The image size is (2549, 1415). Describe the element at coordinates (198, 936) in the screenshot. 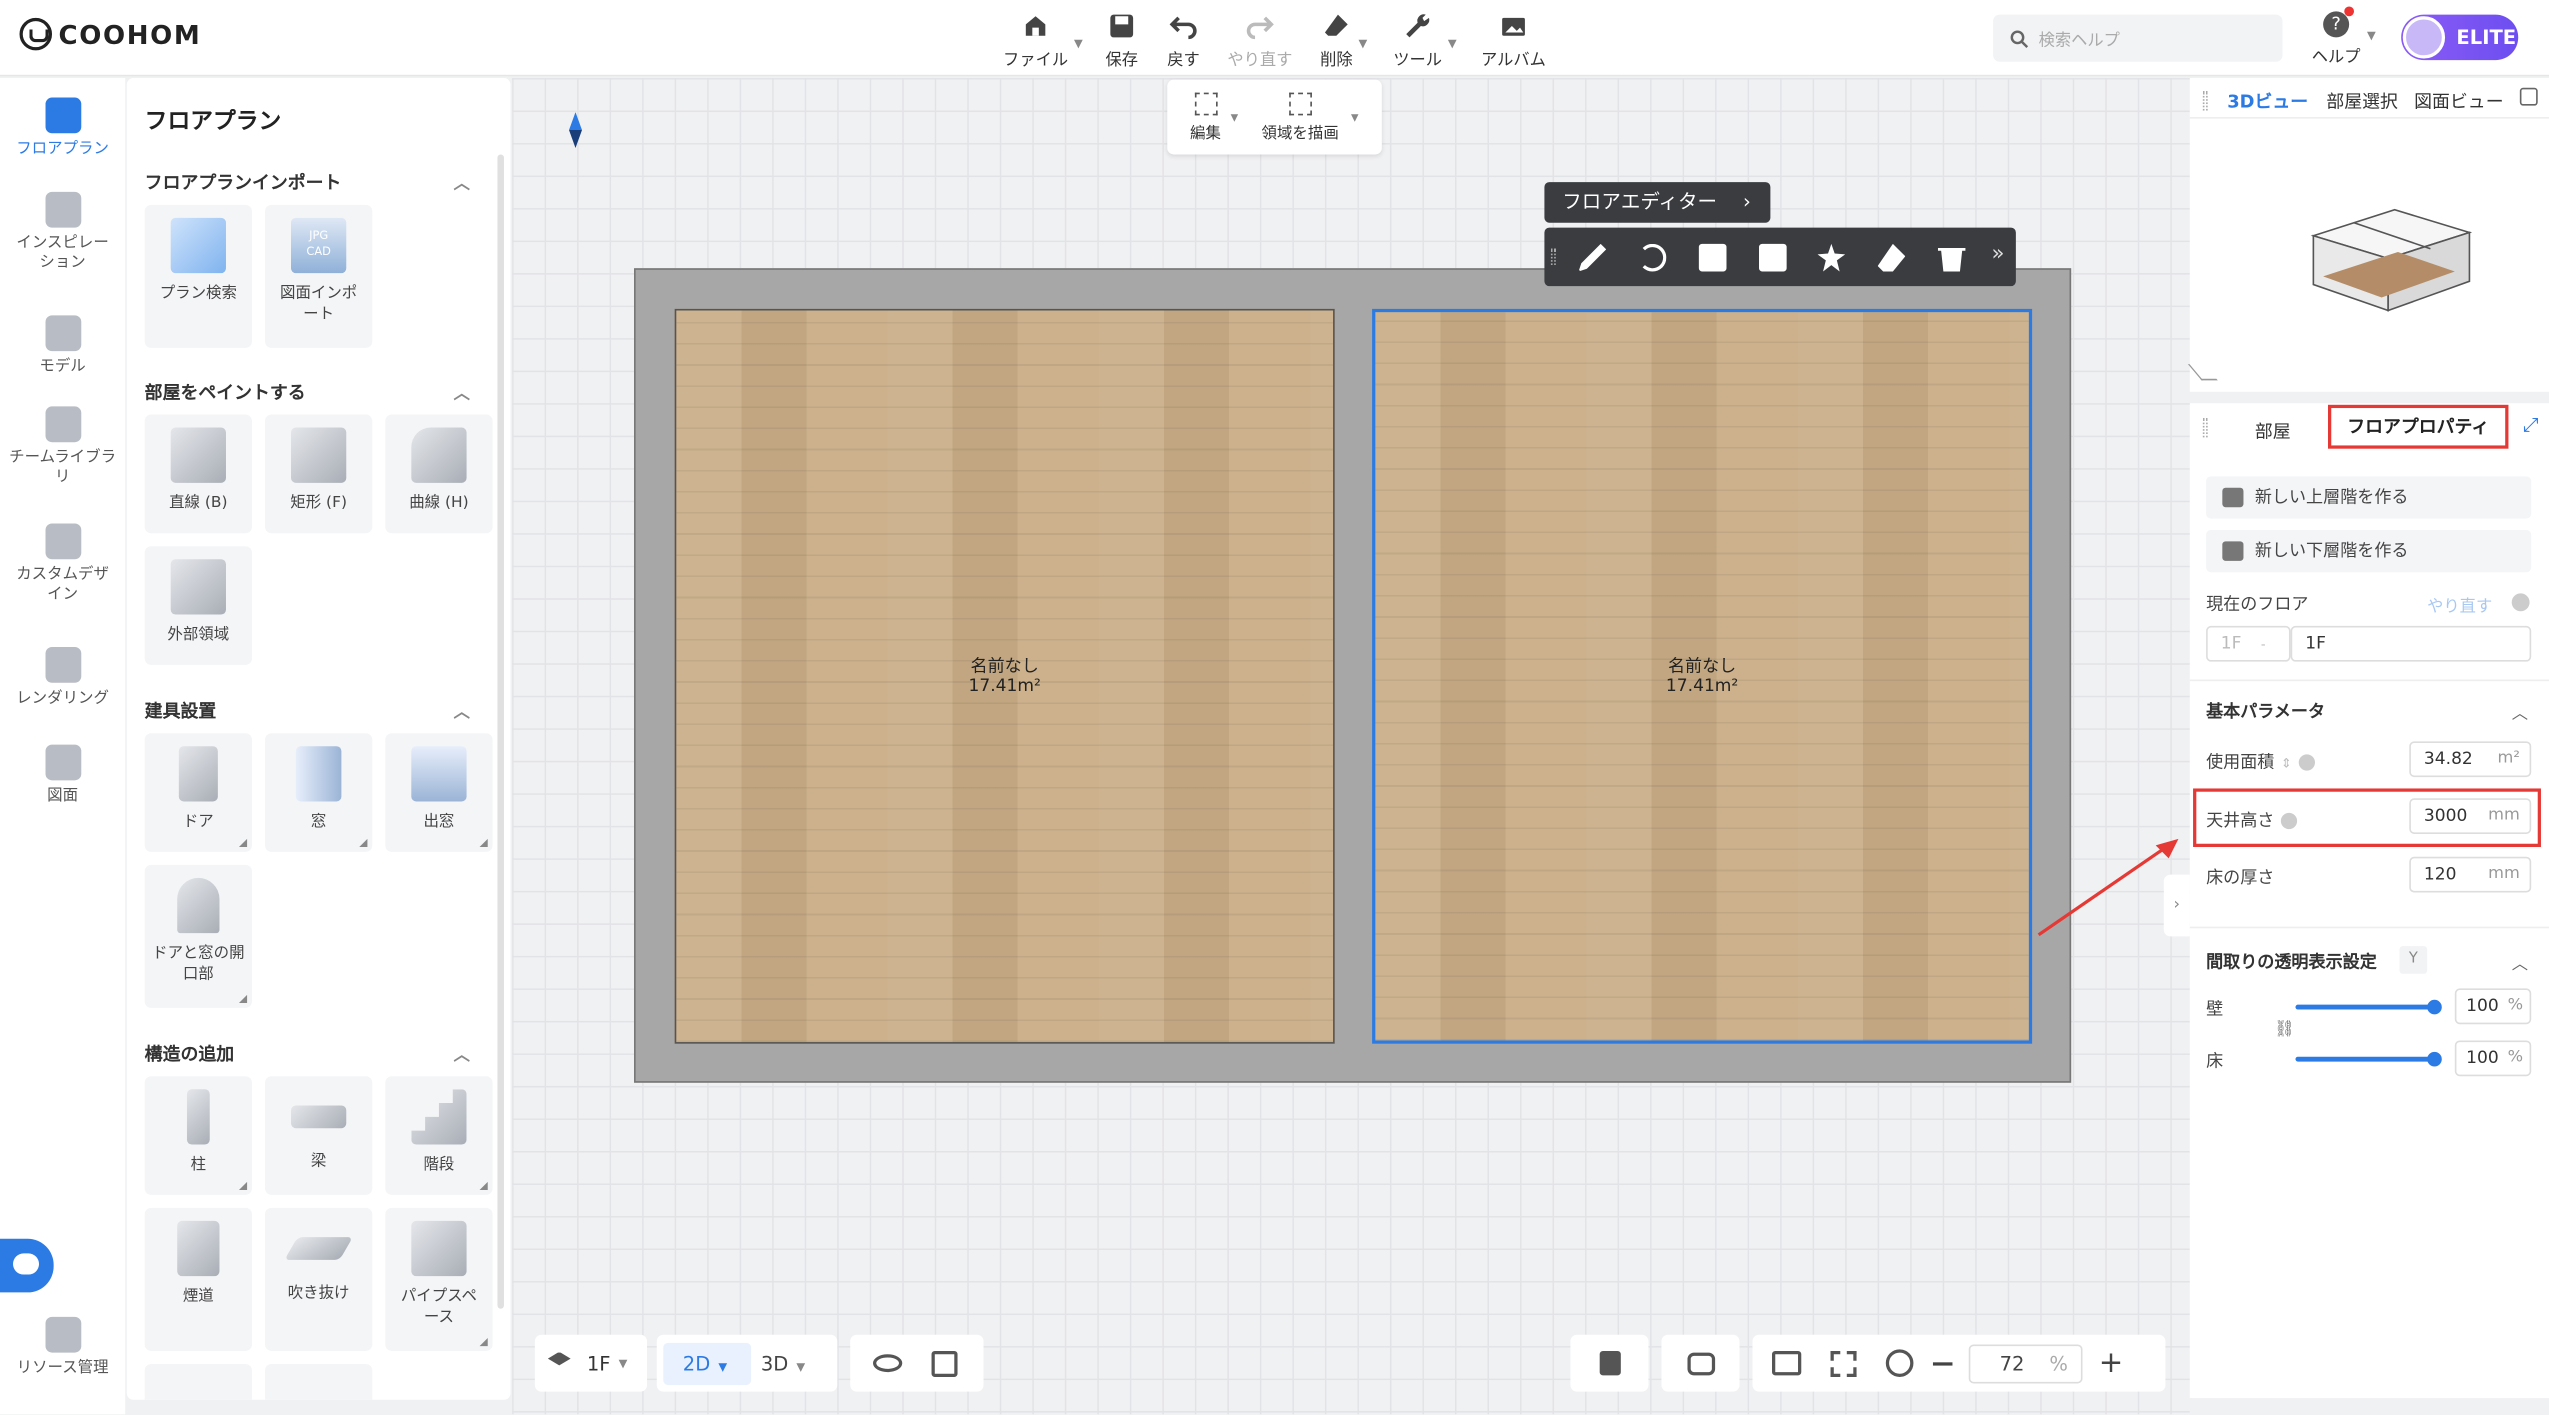

I see `opening-tile: ドアと窓の開口部` at that location.